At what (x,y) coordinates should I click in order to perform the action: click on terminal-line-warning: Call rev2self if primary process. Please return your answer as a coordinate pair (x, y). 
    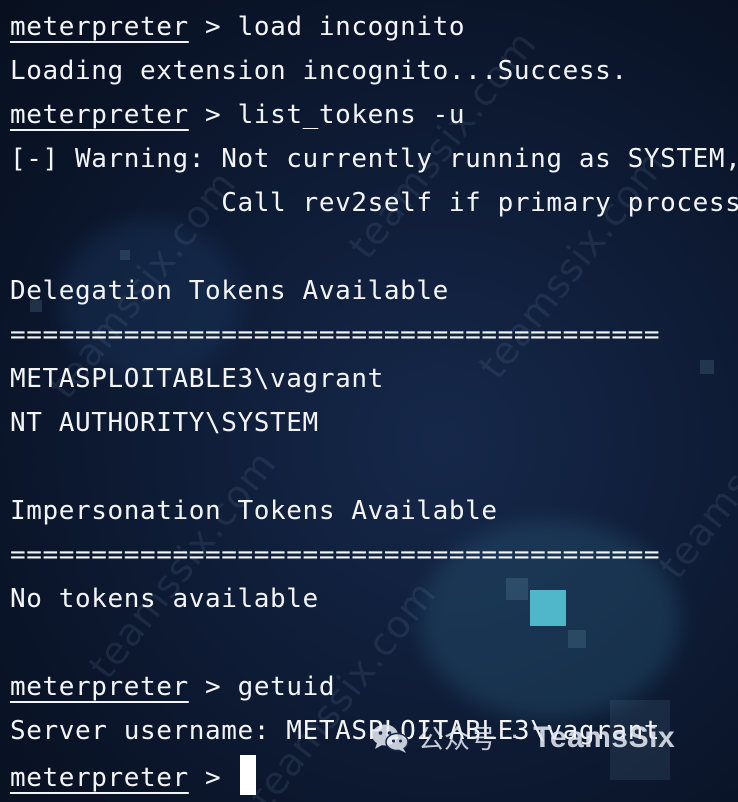
    Looking at the image, I should click on (374, 203).